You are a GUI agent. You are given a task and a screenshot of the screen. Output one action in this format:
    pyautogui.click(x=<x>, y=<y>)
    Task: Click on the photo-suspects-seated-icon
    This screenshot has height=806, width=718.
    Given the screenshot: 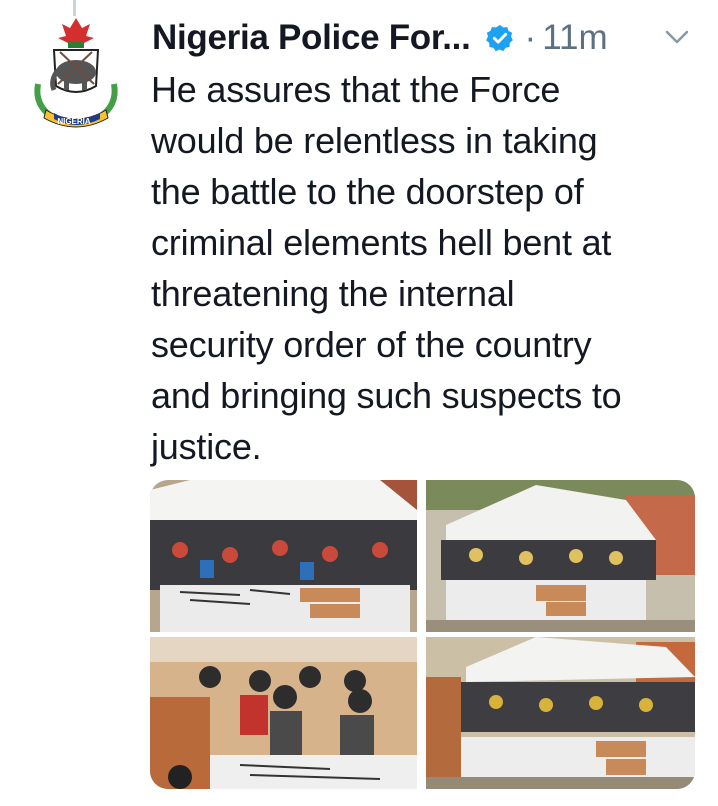 What is the action you would take?
    pyautogui.click(x=283, y=713)
    